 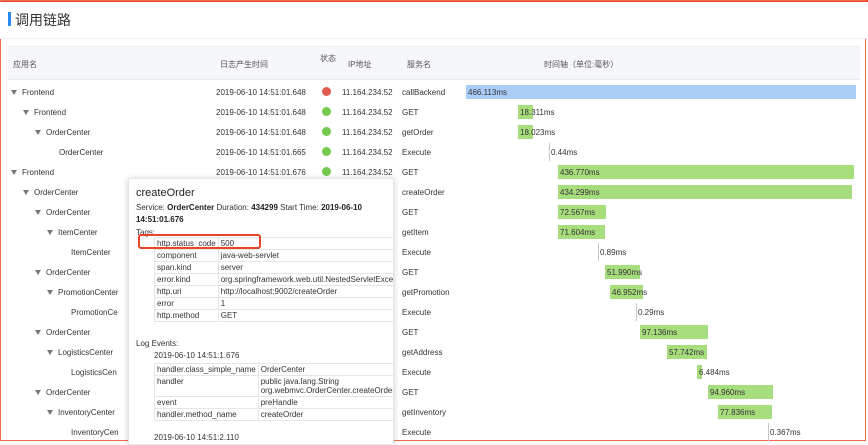 I want to click on header-timeline: 时间轴（单位:毫秒）, so click(x=581, y=64).